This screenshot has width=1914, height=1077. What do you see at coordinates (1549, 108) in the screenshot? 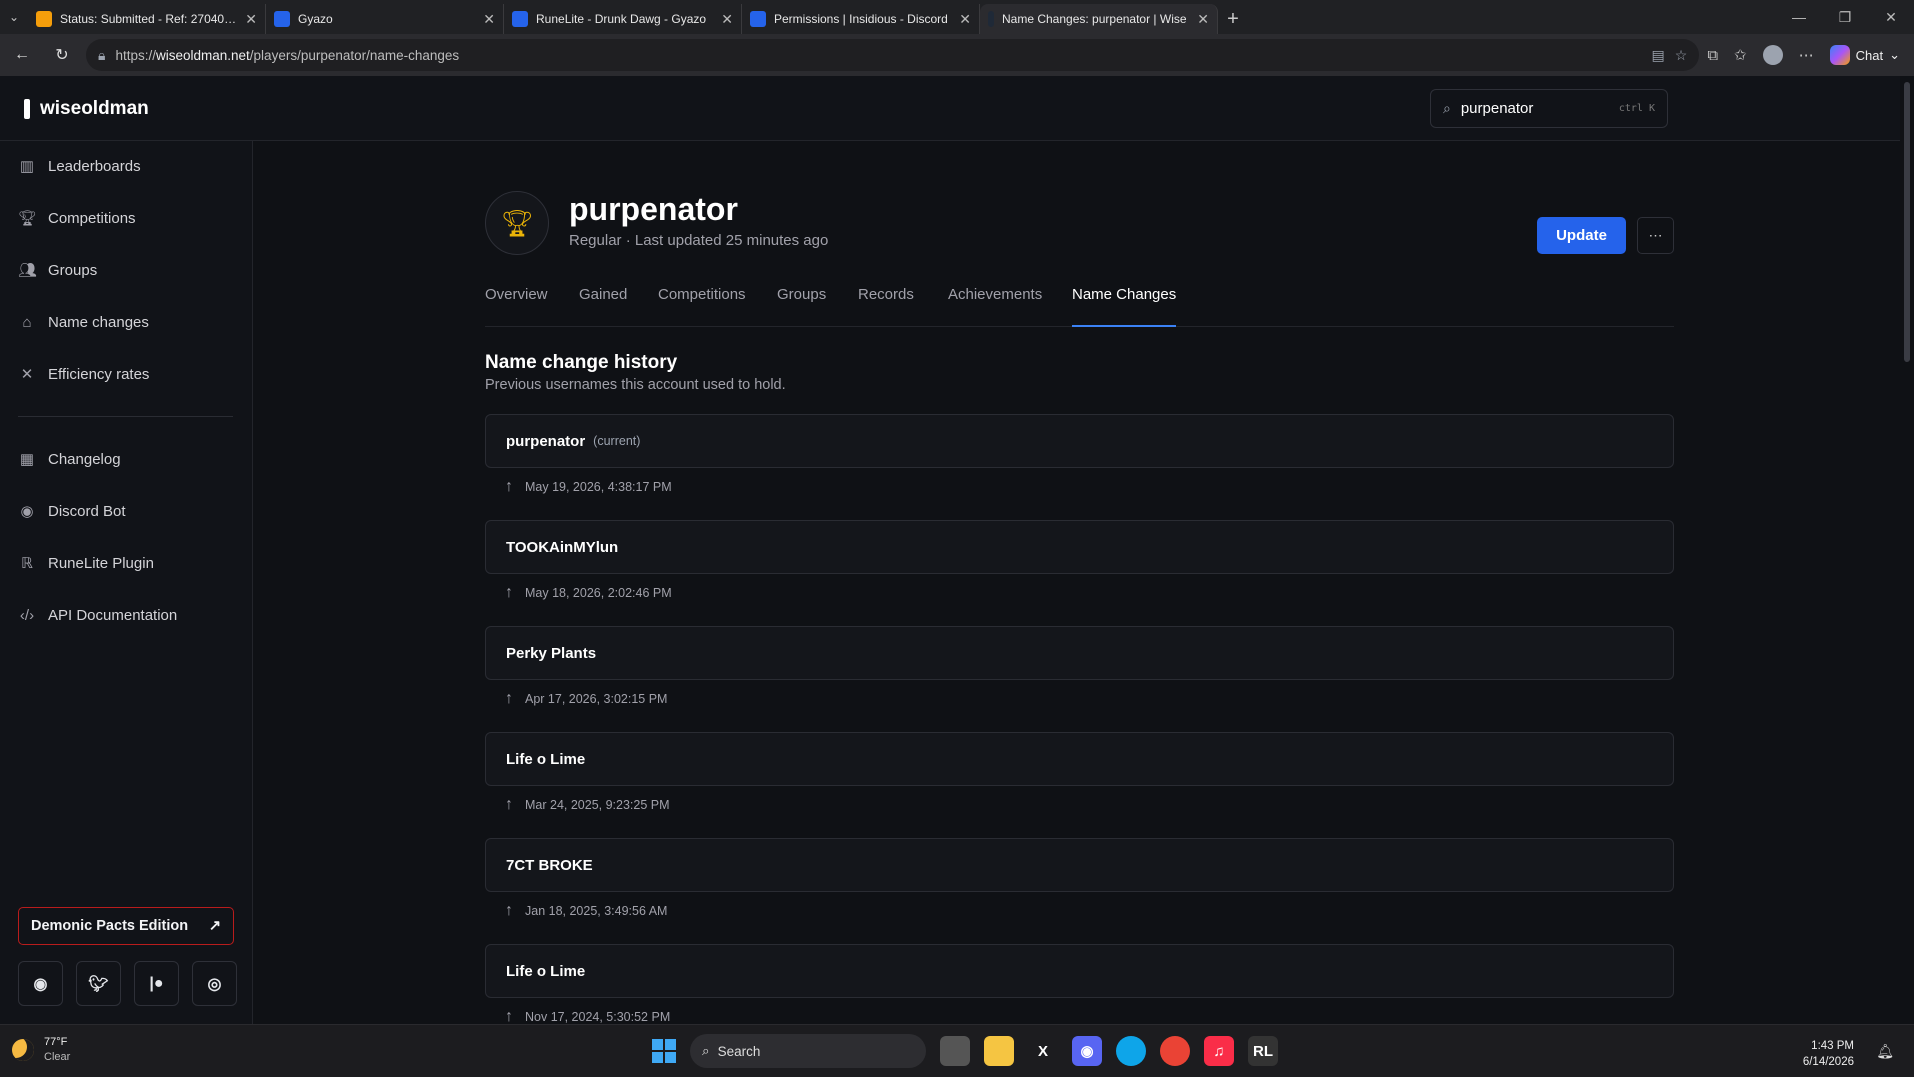
I see `player-search-input: ⌕ purpenator ctrl K` at bounding box center [1549, 108].